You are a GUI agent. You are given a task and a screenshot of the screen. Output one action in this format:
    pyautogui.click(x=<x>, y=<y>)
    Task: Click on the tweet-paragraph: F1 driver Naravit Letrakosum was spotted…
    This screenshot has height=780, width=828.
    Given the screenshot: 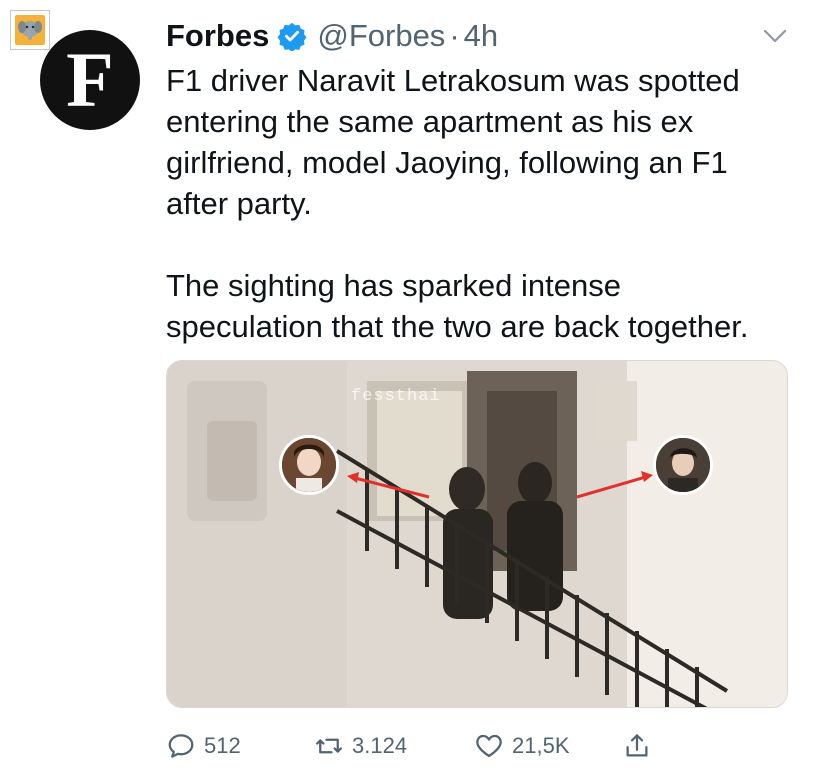 What is the action you would take?
    pyautogui.click(x=453, y=142)
    